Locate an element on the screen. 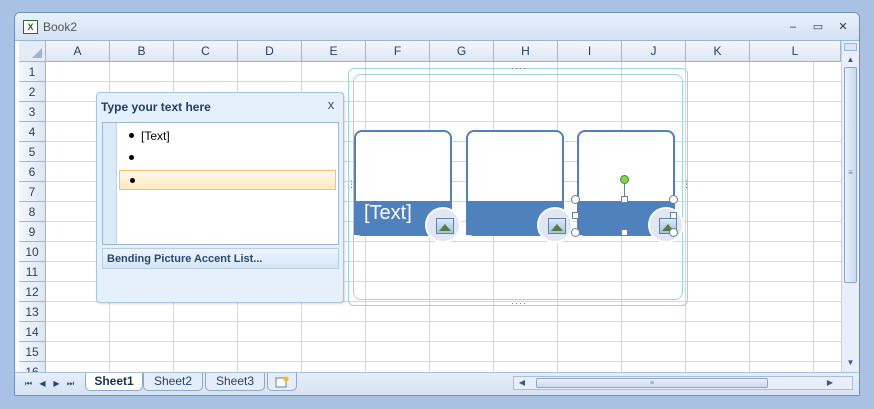 Image resolution: width=874 pixels, height=409 pixels. card-text: [Text] is located at coordinates (388, 213).